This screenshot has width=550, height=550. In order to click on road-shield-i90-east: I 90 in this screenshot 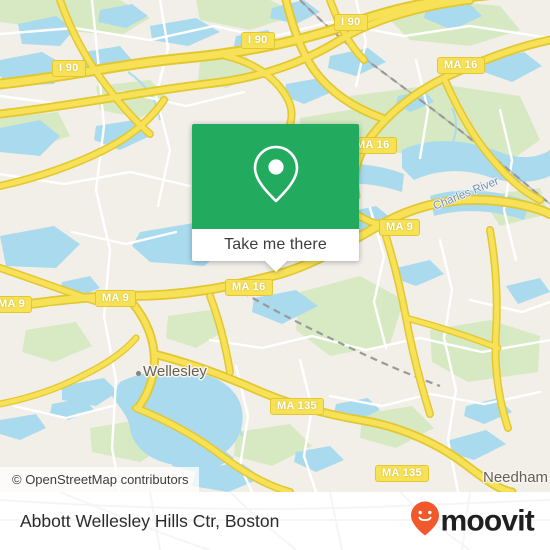, I will do `click(351, 22)`.